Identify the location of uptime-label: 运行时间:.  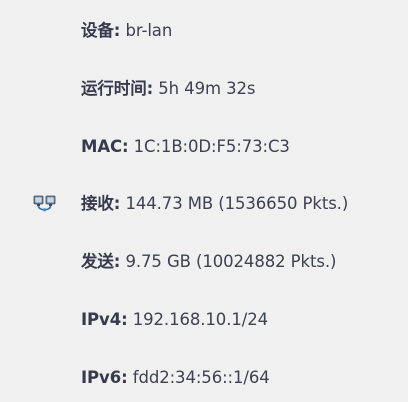
(117, 88).